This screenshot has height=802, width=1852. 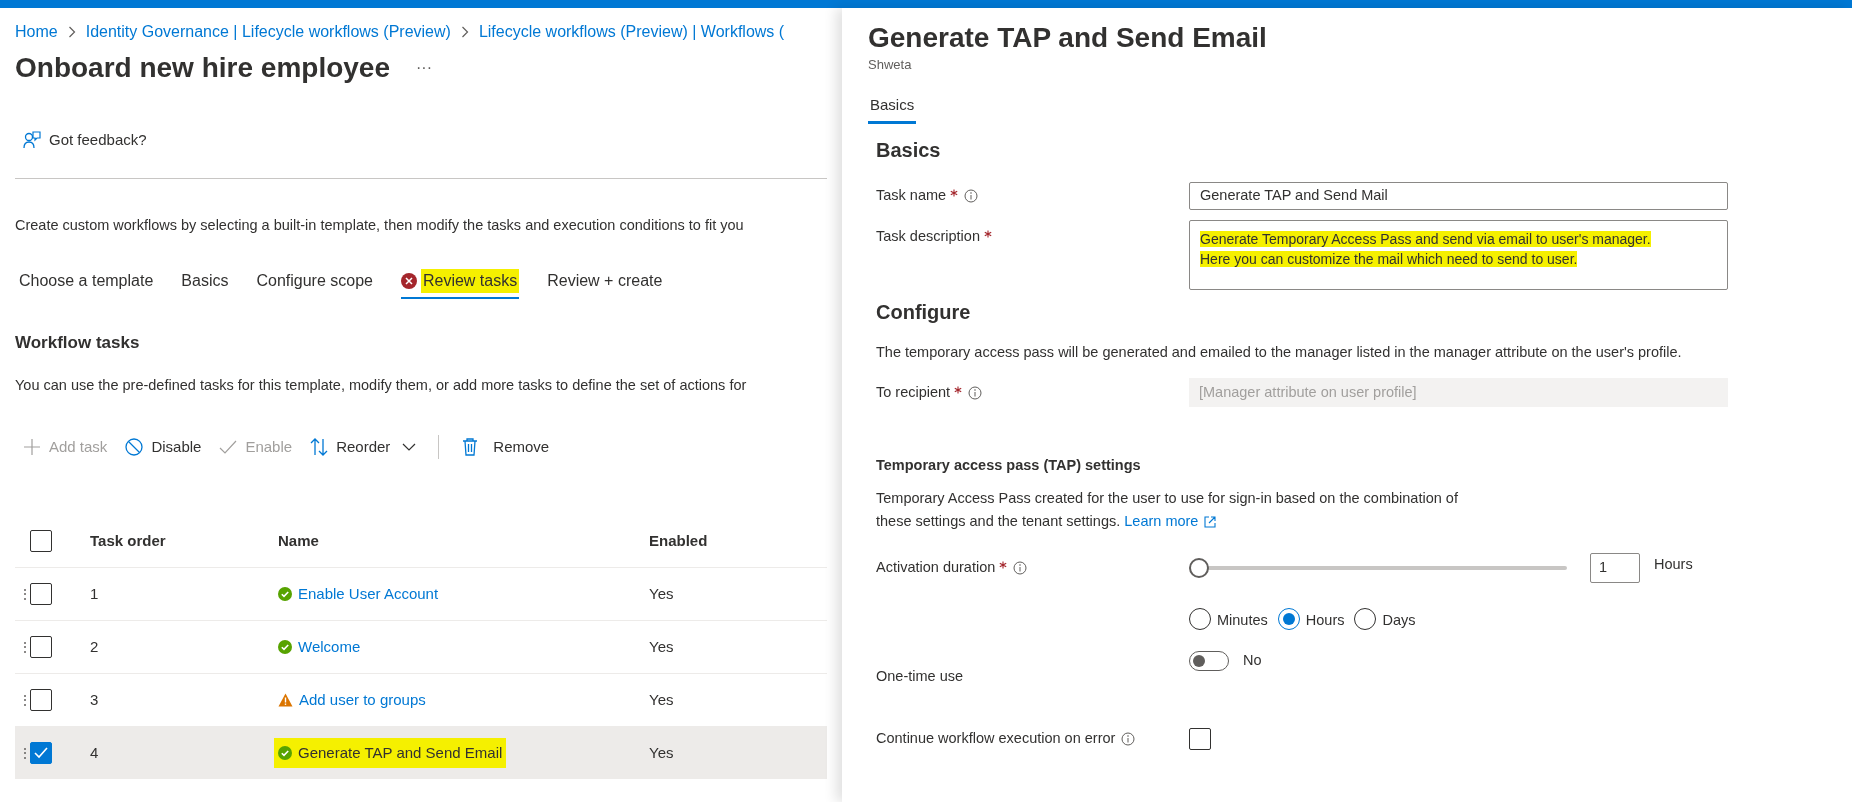 I want to click on plus-icon, so click(x=32, y=447).